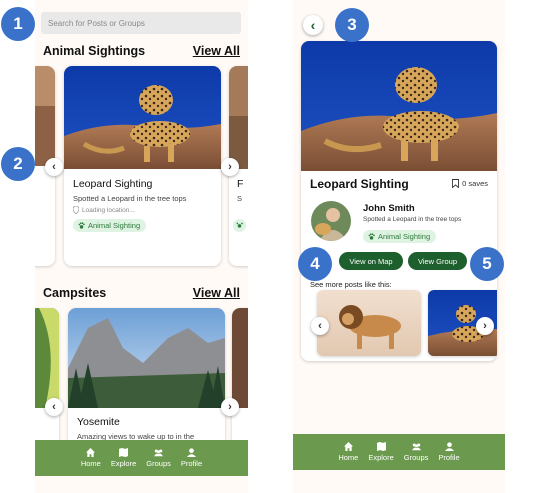  I want to click on campsite-peek-card-left, so click(47, 378).